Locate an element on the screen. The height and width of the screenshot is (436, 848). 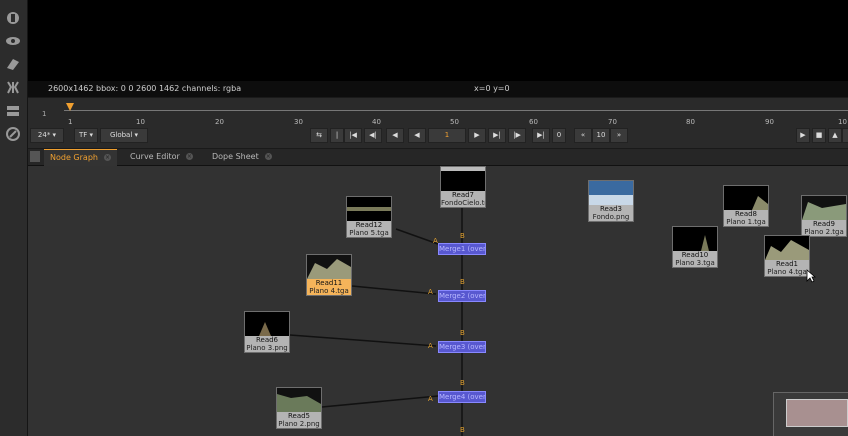
read-node-read12: Read12 Plano 5.tga is located at coordinates (369, 217).